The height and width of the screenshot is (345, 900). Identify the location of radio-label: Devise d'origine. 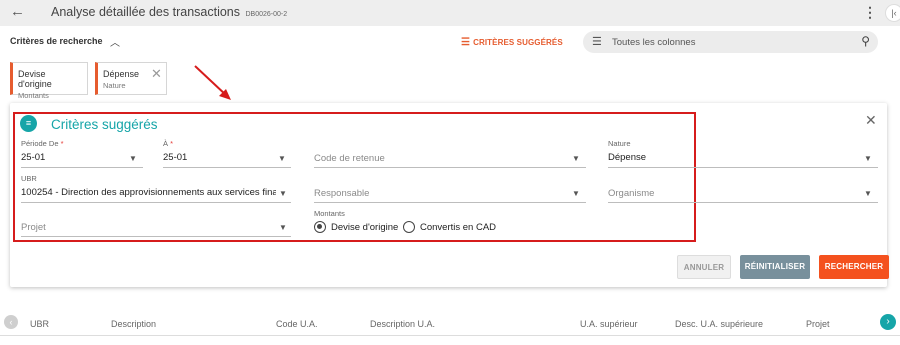
(365, 227).